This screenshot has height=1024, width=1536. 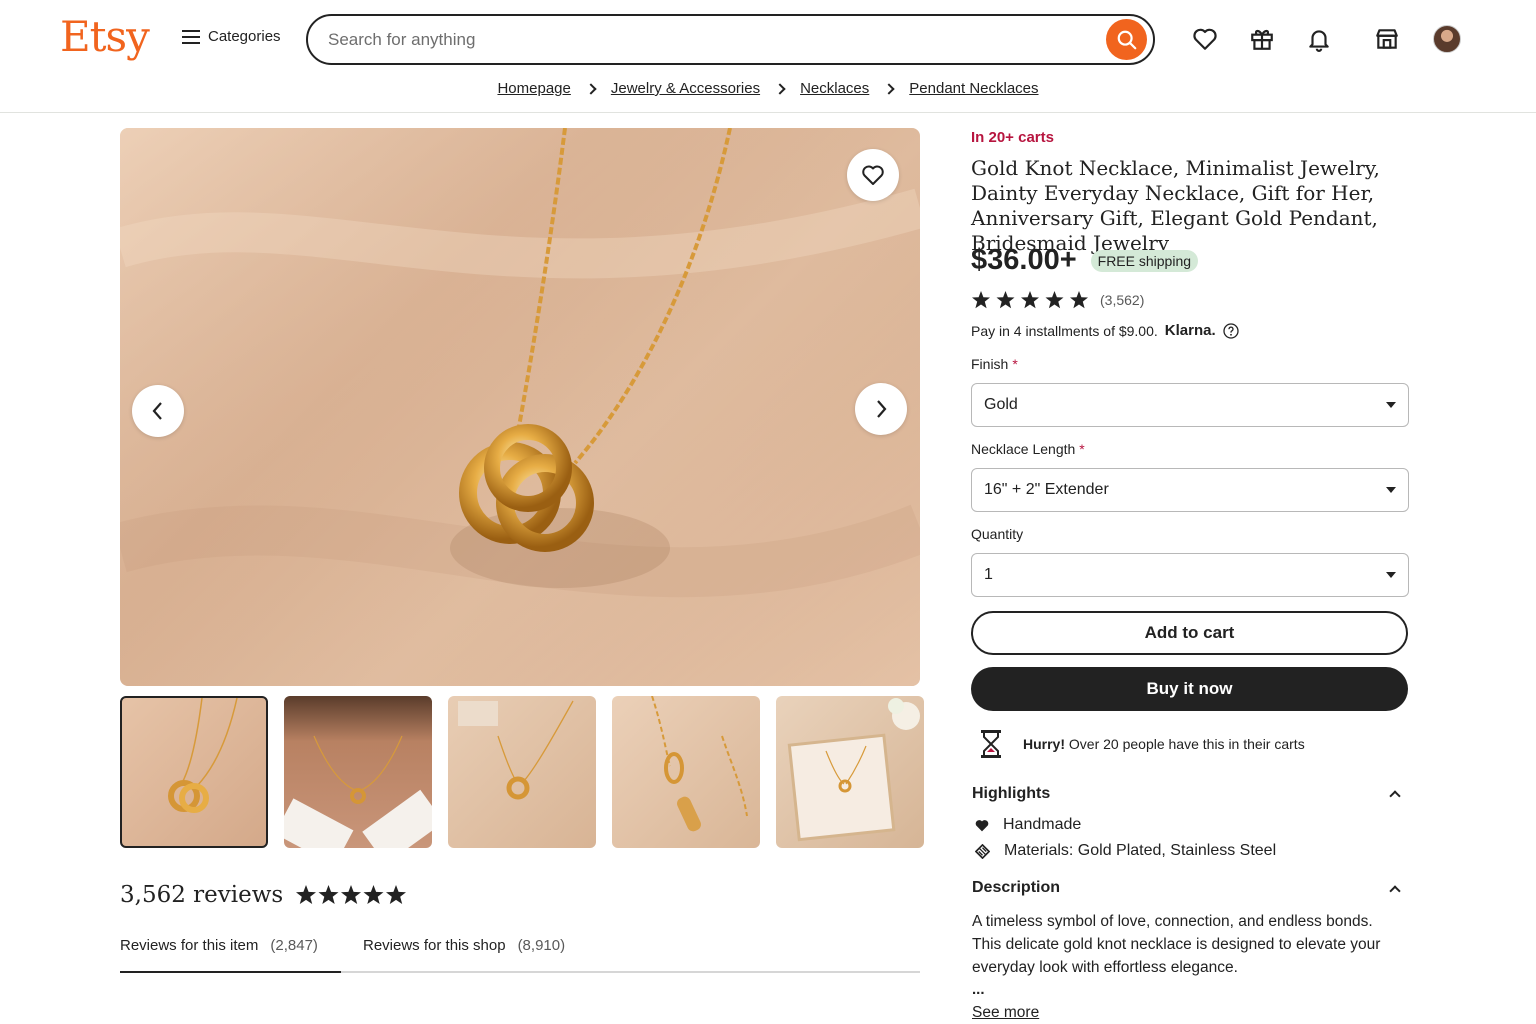 I want to click on finish-label-text: Finish, so click(x=990, y=364).